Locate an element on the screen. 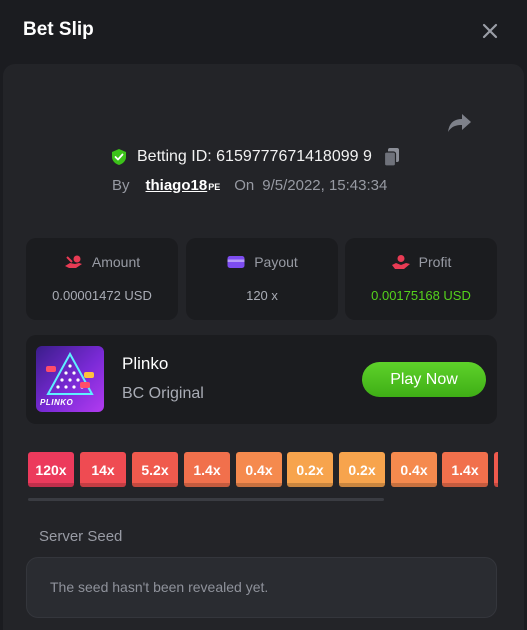 The height and width of the screenshot is (630, 527). verified-shield-icon is located at coordinates (119, 157).